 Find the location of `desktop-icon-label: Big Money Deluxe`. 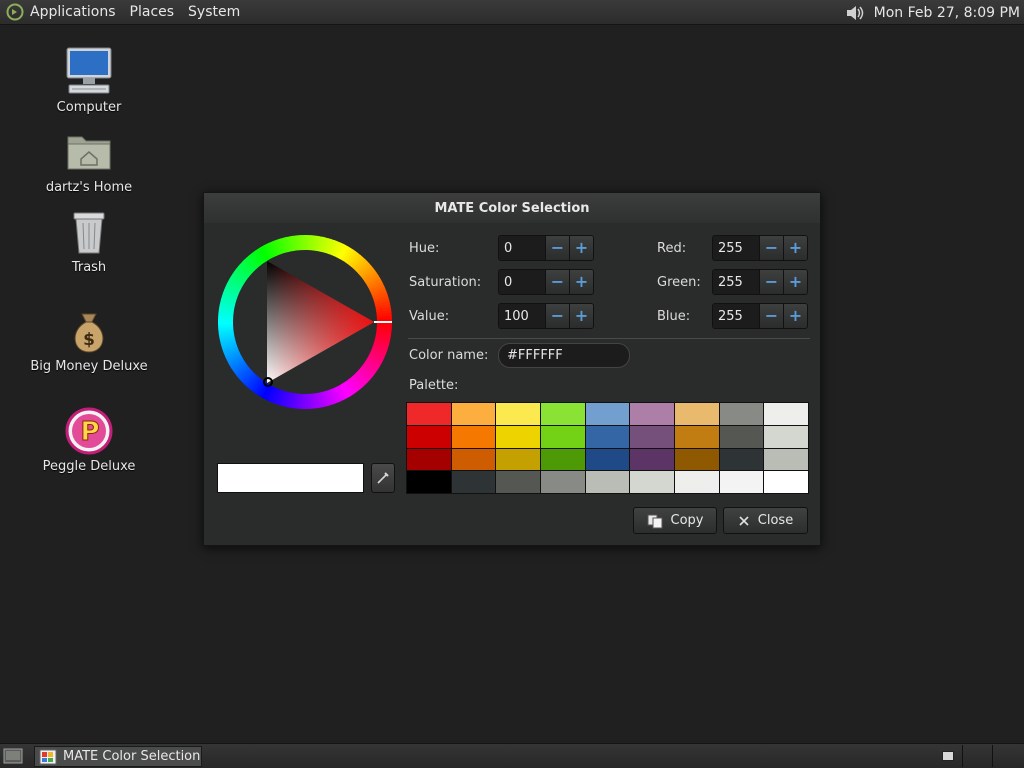

desktop-icon-label: Big Money Deluxe is located at coordinates (89, 366).